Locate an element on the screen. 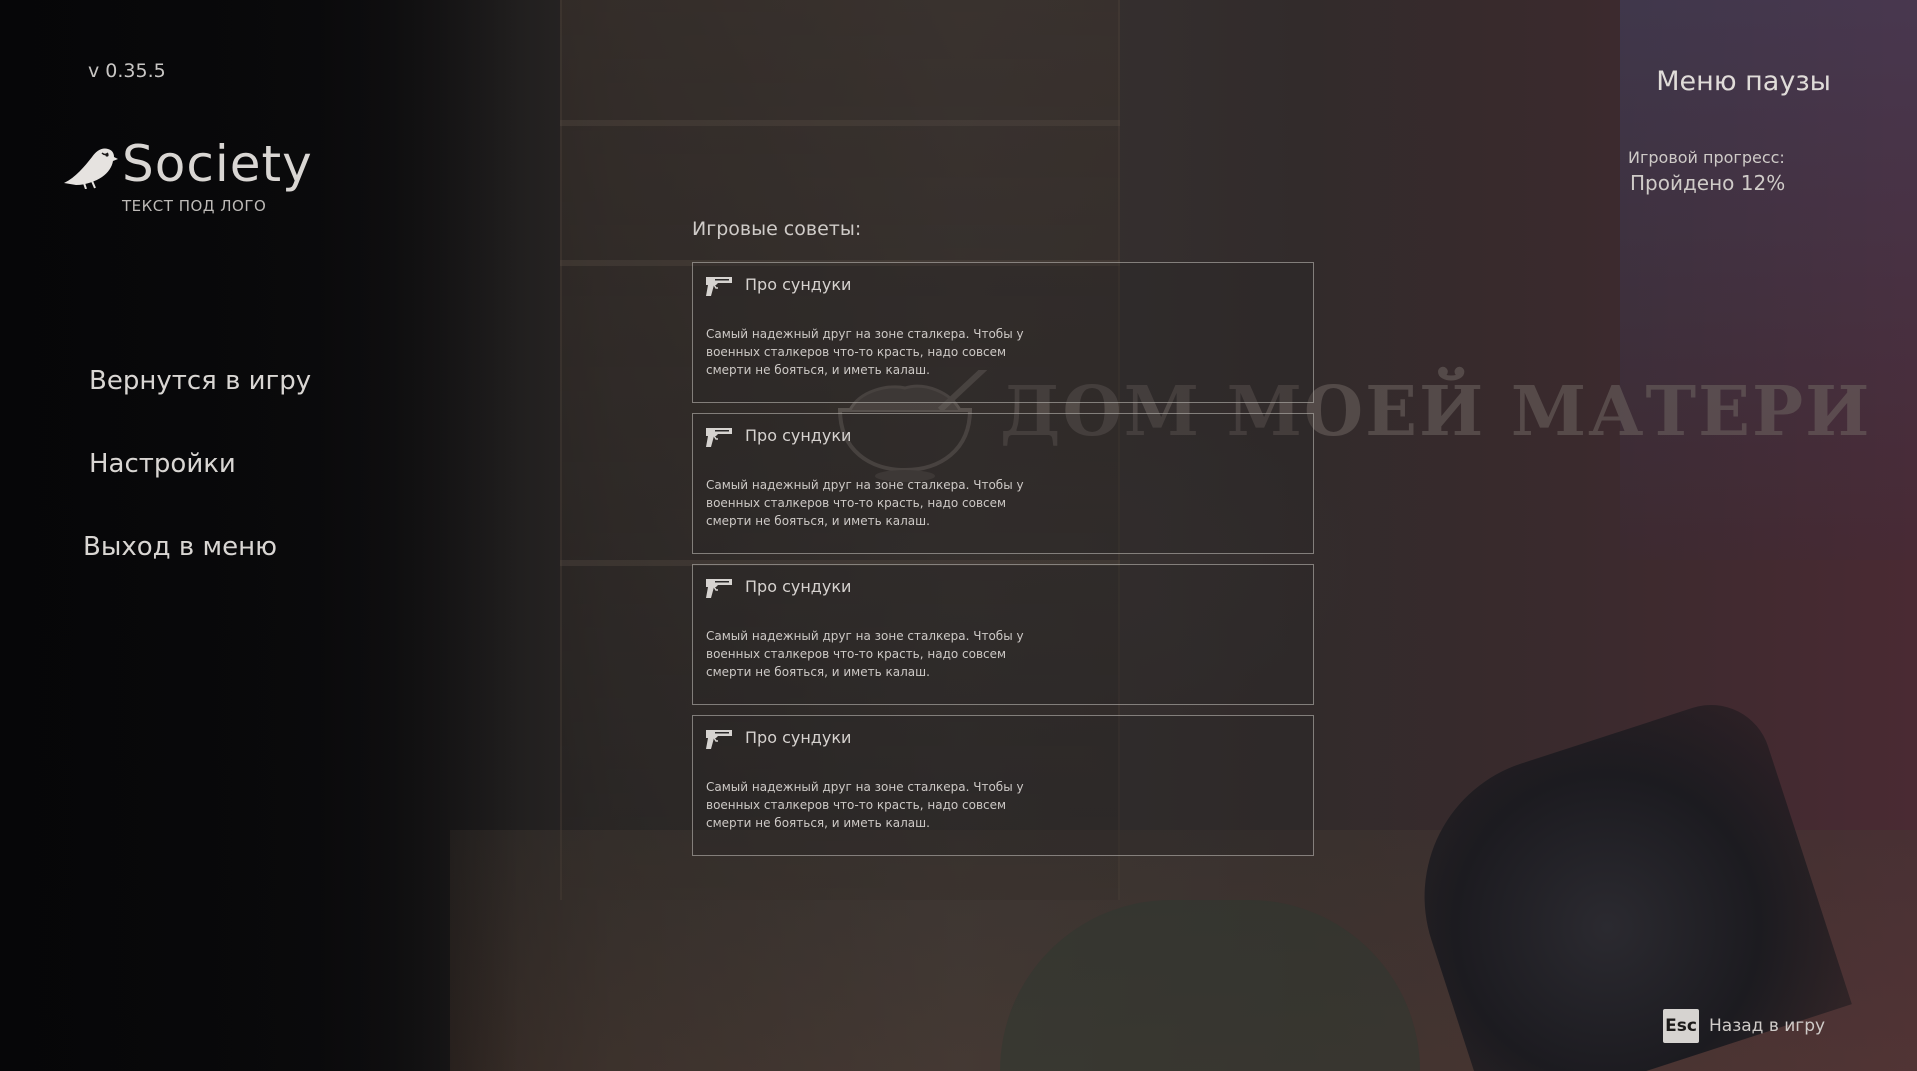 The width and height of the screenshot is (1917, 1071). back-to-game-hint: Esc Назад в игру is located at coordinates (1744, 1026).